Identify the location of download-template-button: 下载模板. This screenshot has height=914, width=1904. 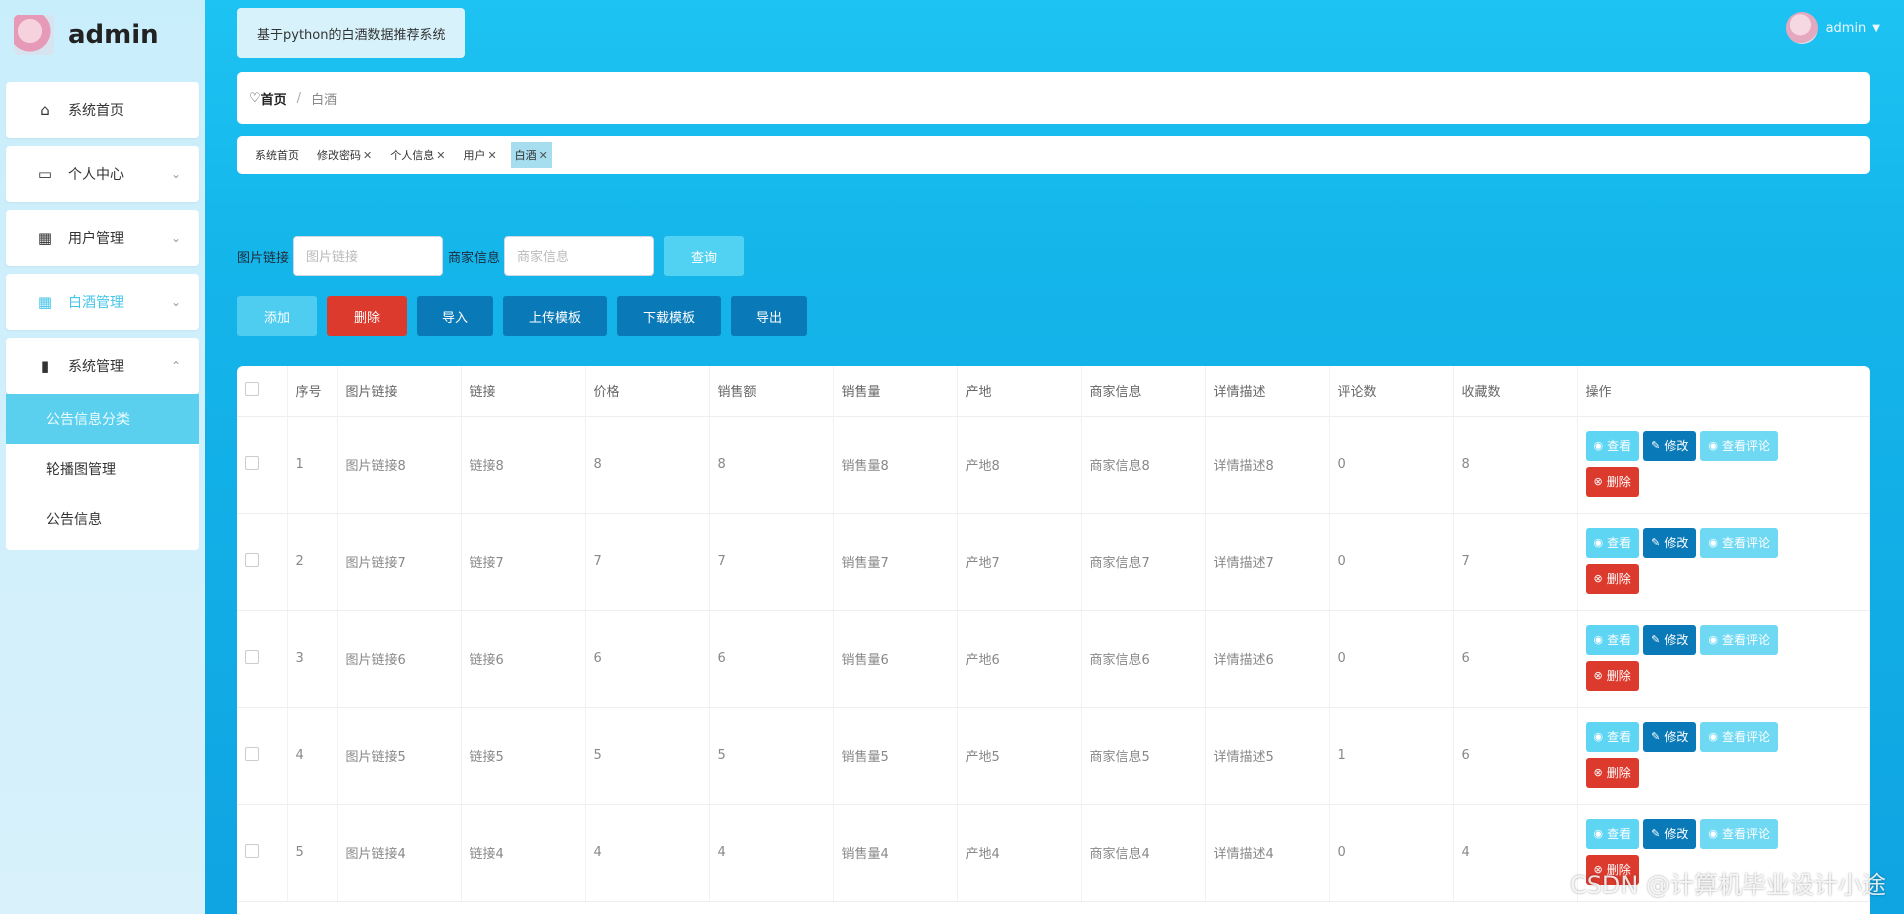
(669, 316).